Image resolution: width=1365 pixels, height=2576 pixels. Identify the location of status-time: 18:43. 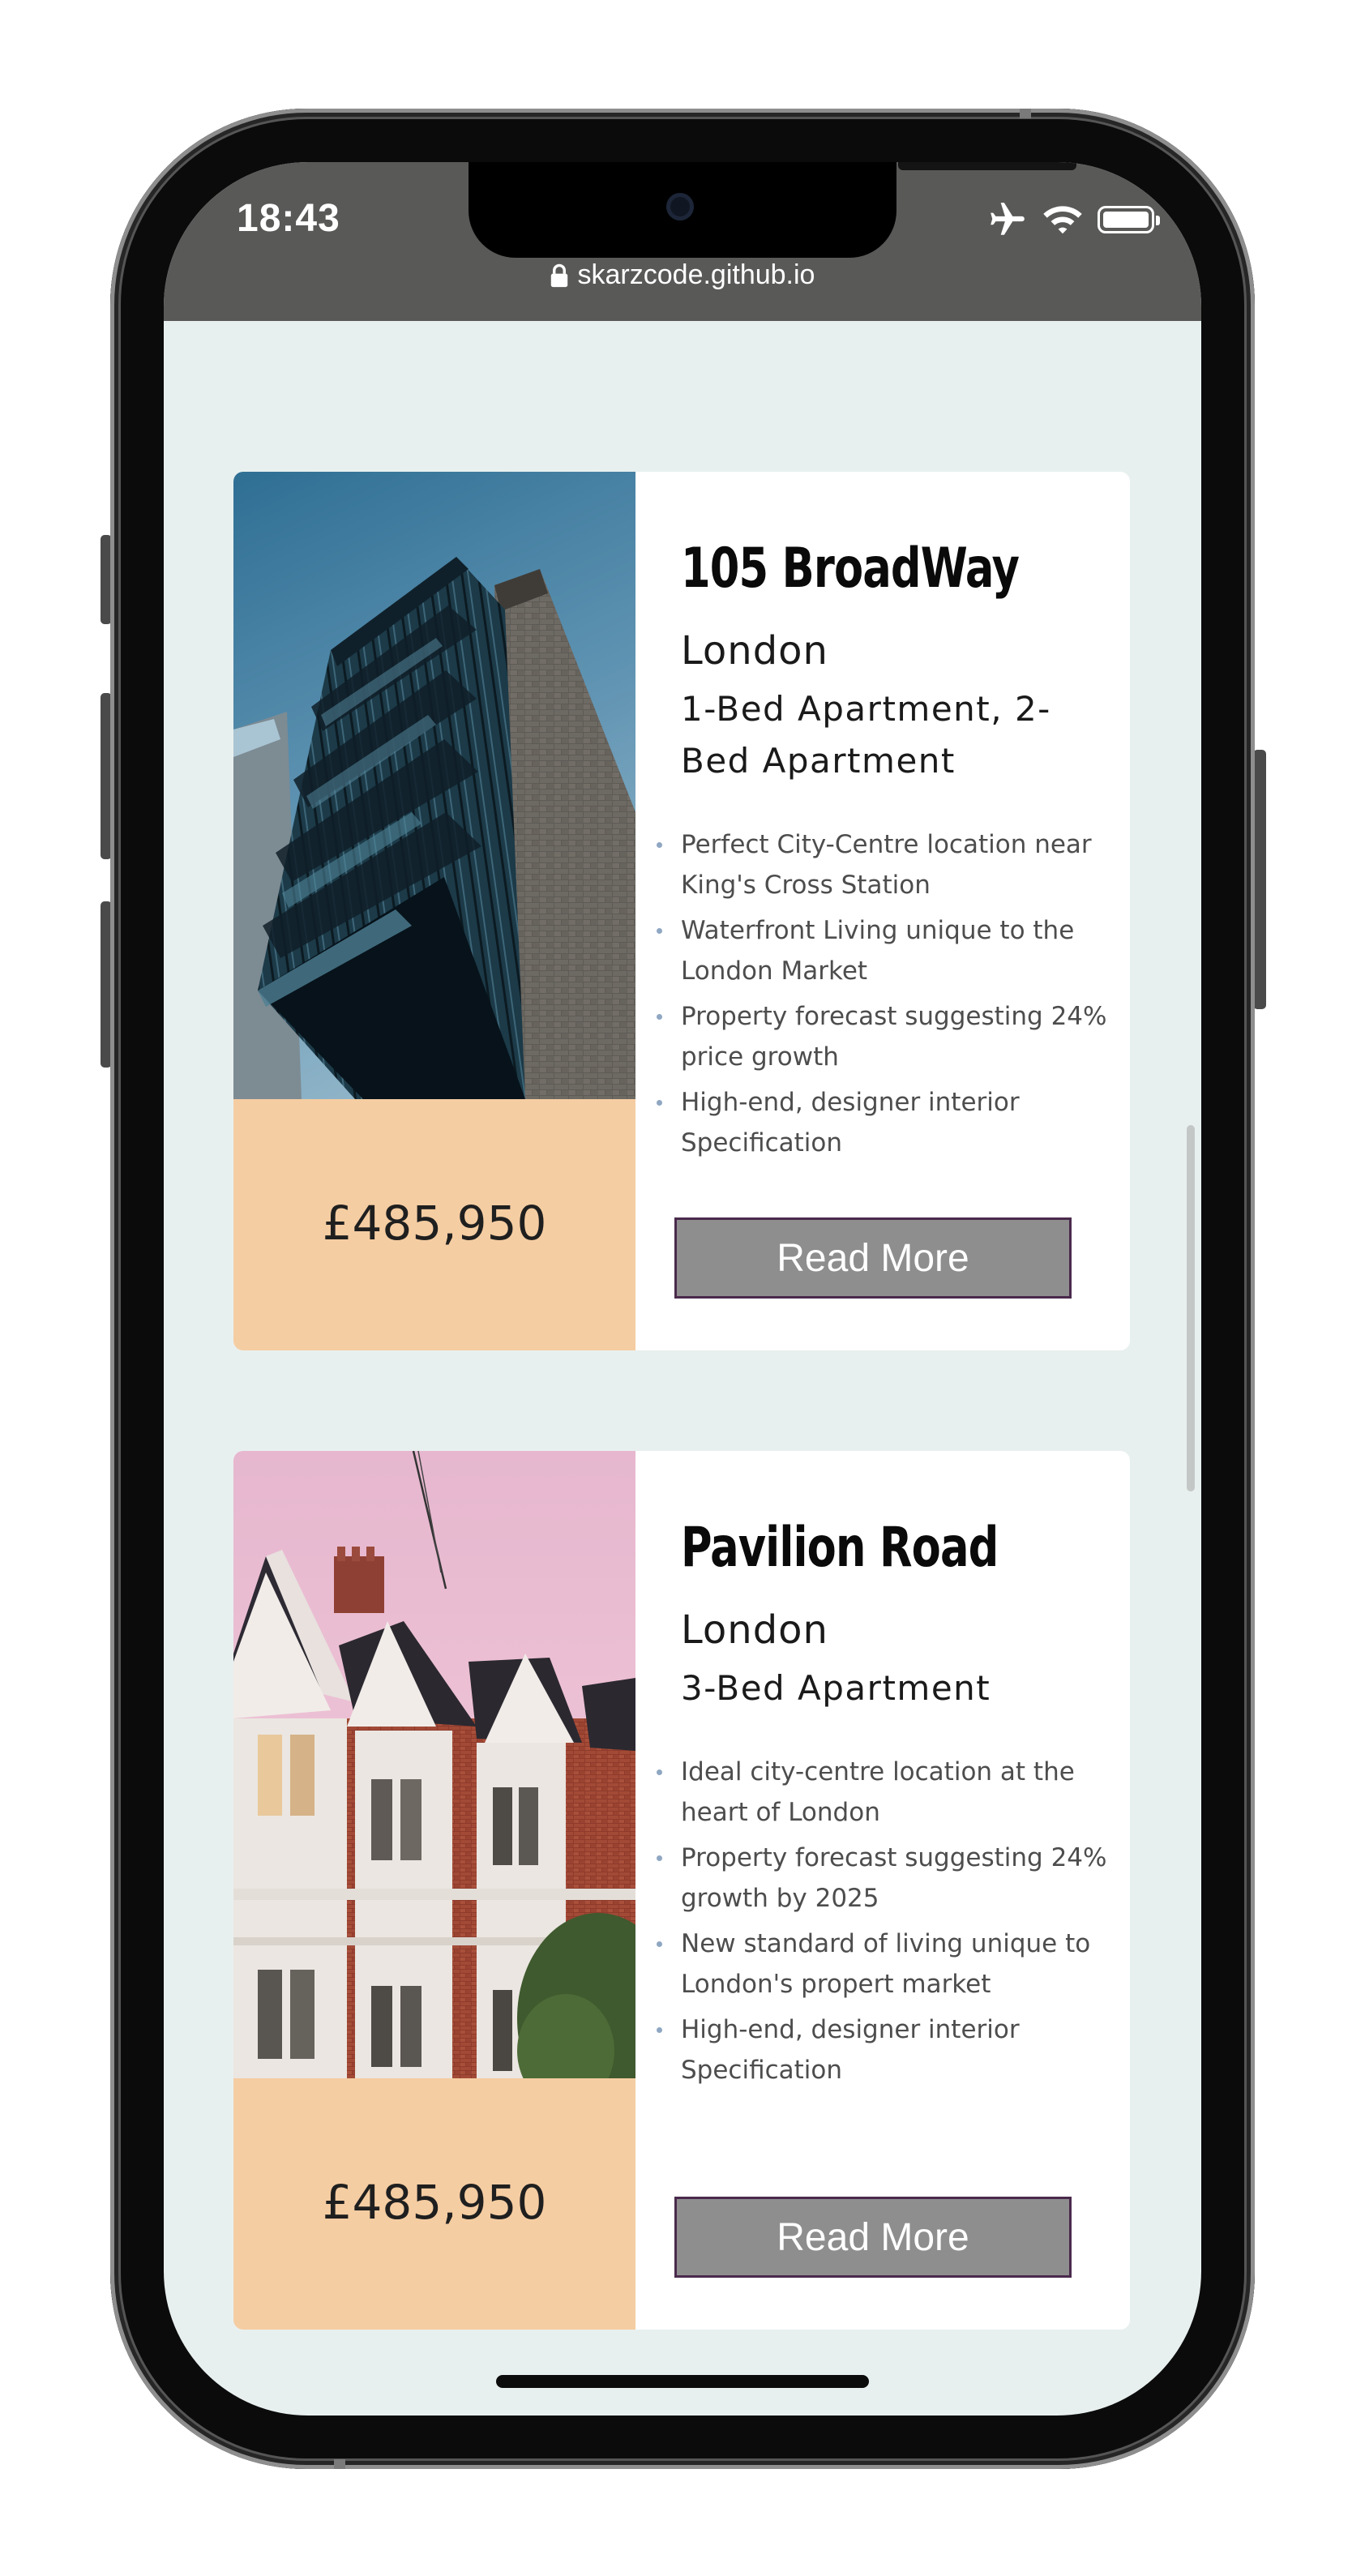
(288, 218).